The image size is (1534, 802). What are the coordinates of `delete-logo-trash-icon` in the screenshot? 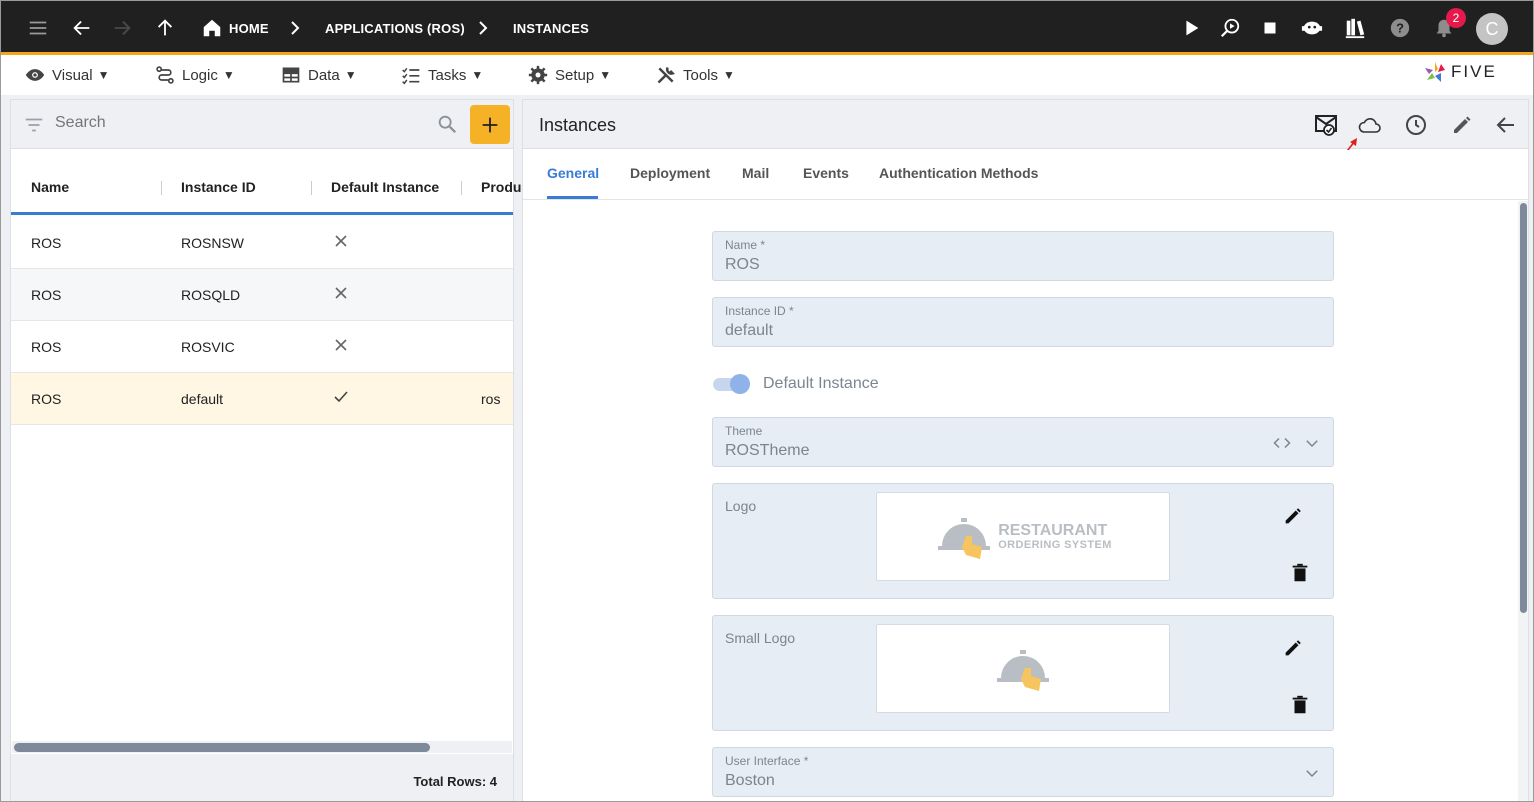 It's located at (1300, 573).